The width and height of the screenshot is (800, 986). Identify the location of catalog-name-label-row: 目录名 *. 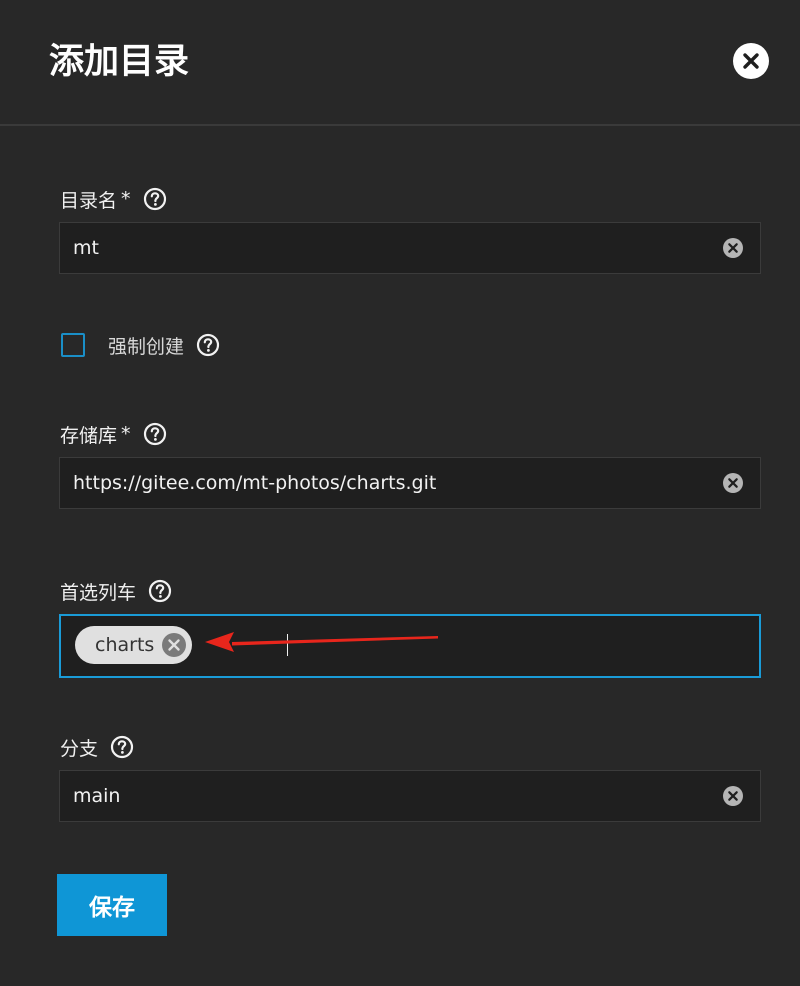
(113, 199).